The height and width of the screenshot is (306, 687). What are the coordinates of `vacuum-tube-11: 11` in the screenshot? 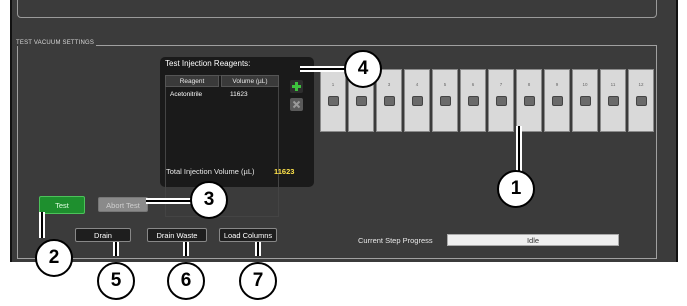 It's located at (613, 100).